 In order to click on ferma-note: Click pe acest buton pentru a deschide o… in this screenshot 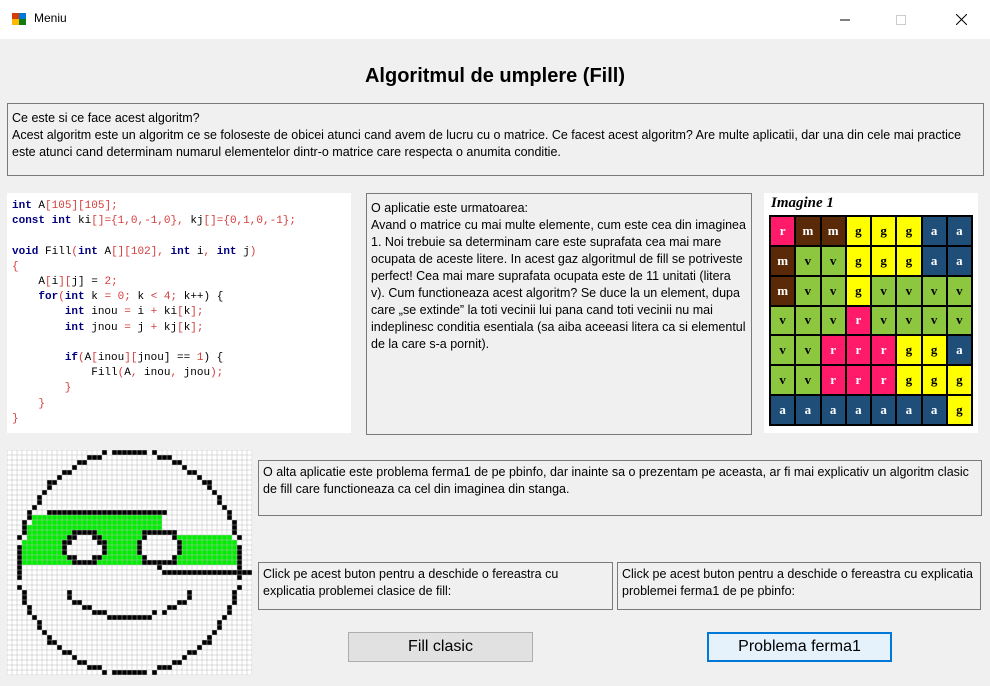, I will do `click(799, 586)`.